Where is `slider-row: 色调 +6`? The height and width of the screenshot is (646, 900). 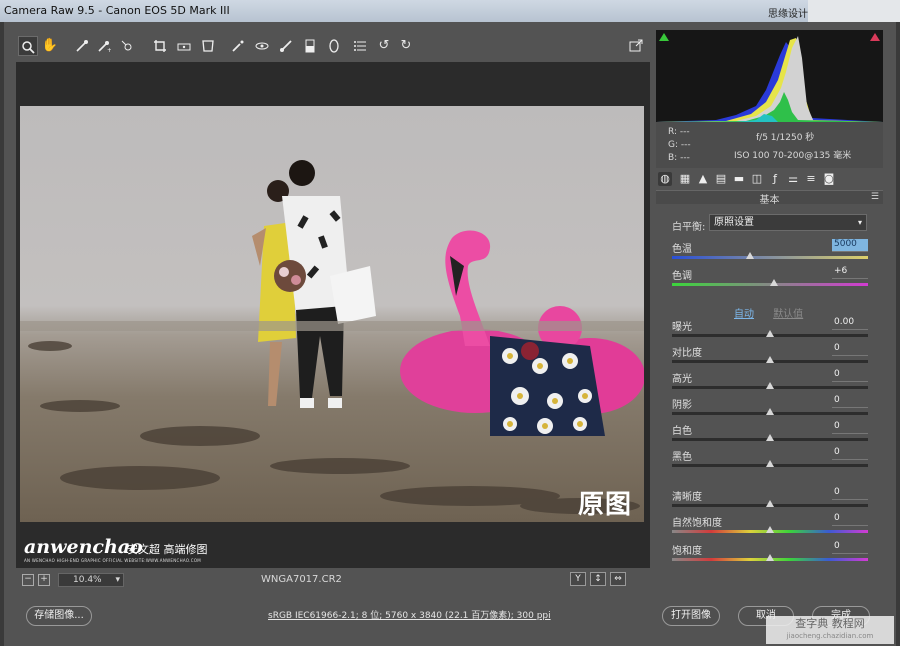
slider-row: 色调 +6 is located at coordinates (770, 279).